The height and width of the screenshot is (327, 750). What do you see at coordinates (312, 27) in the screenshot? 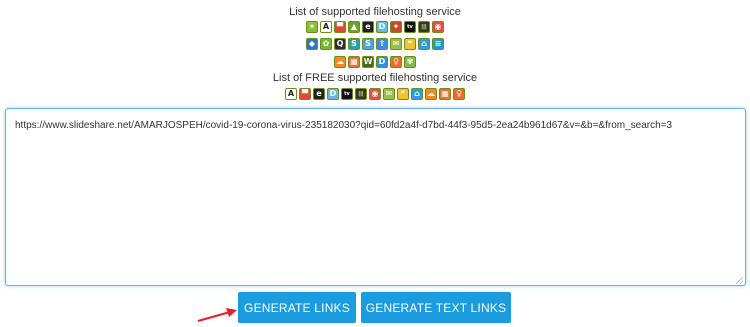
I see `bug-icon: ✶` at bounding box center [312, 27].